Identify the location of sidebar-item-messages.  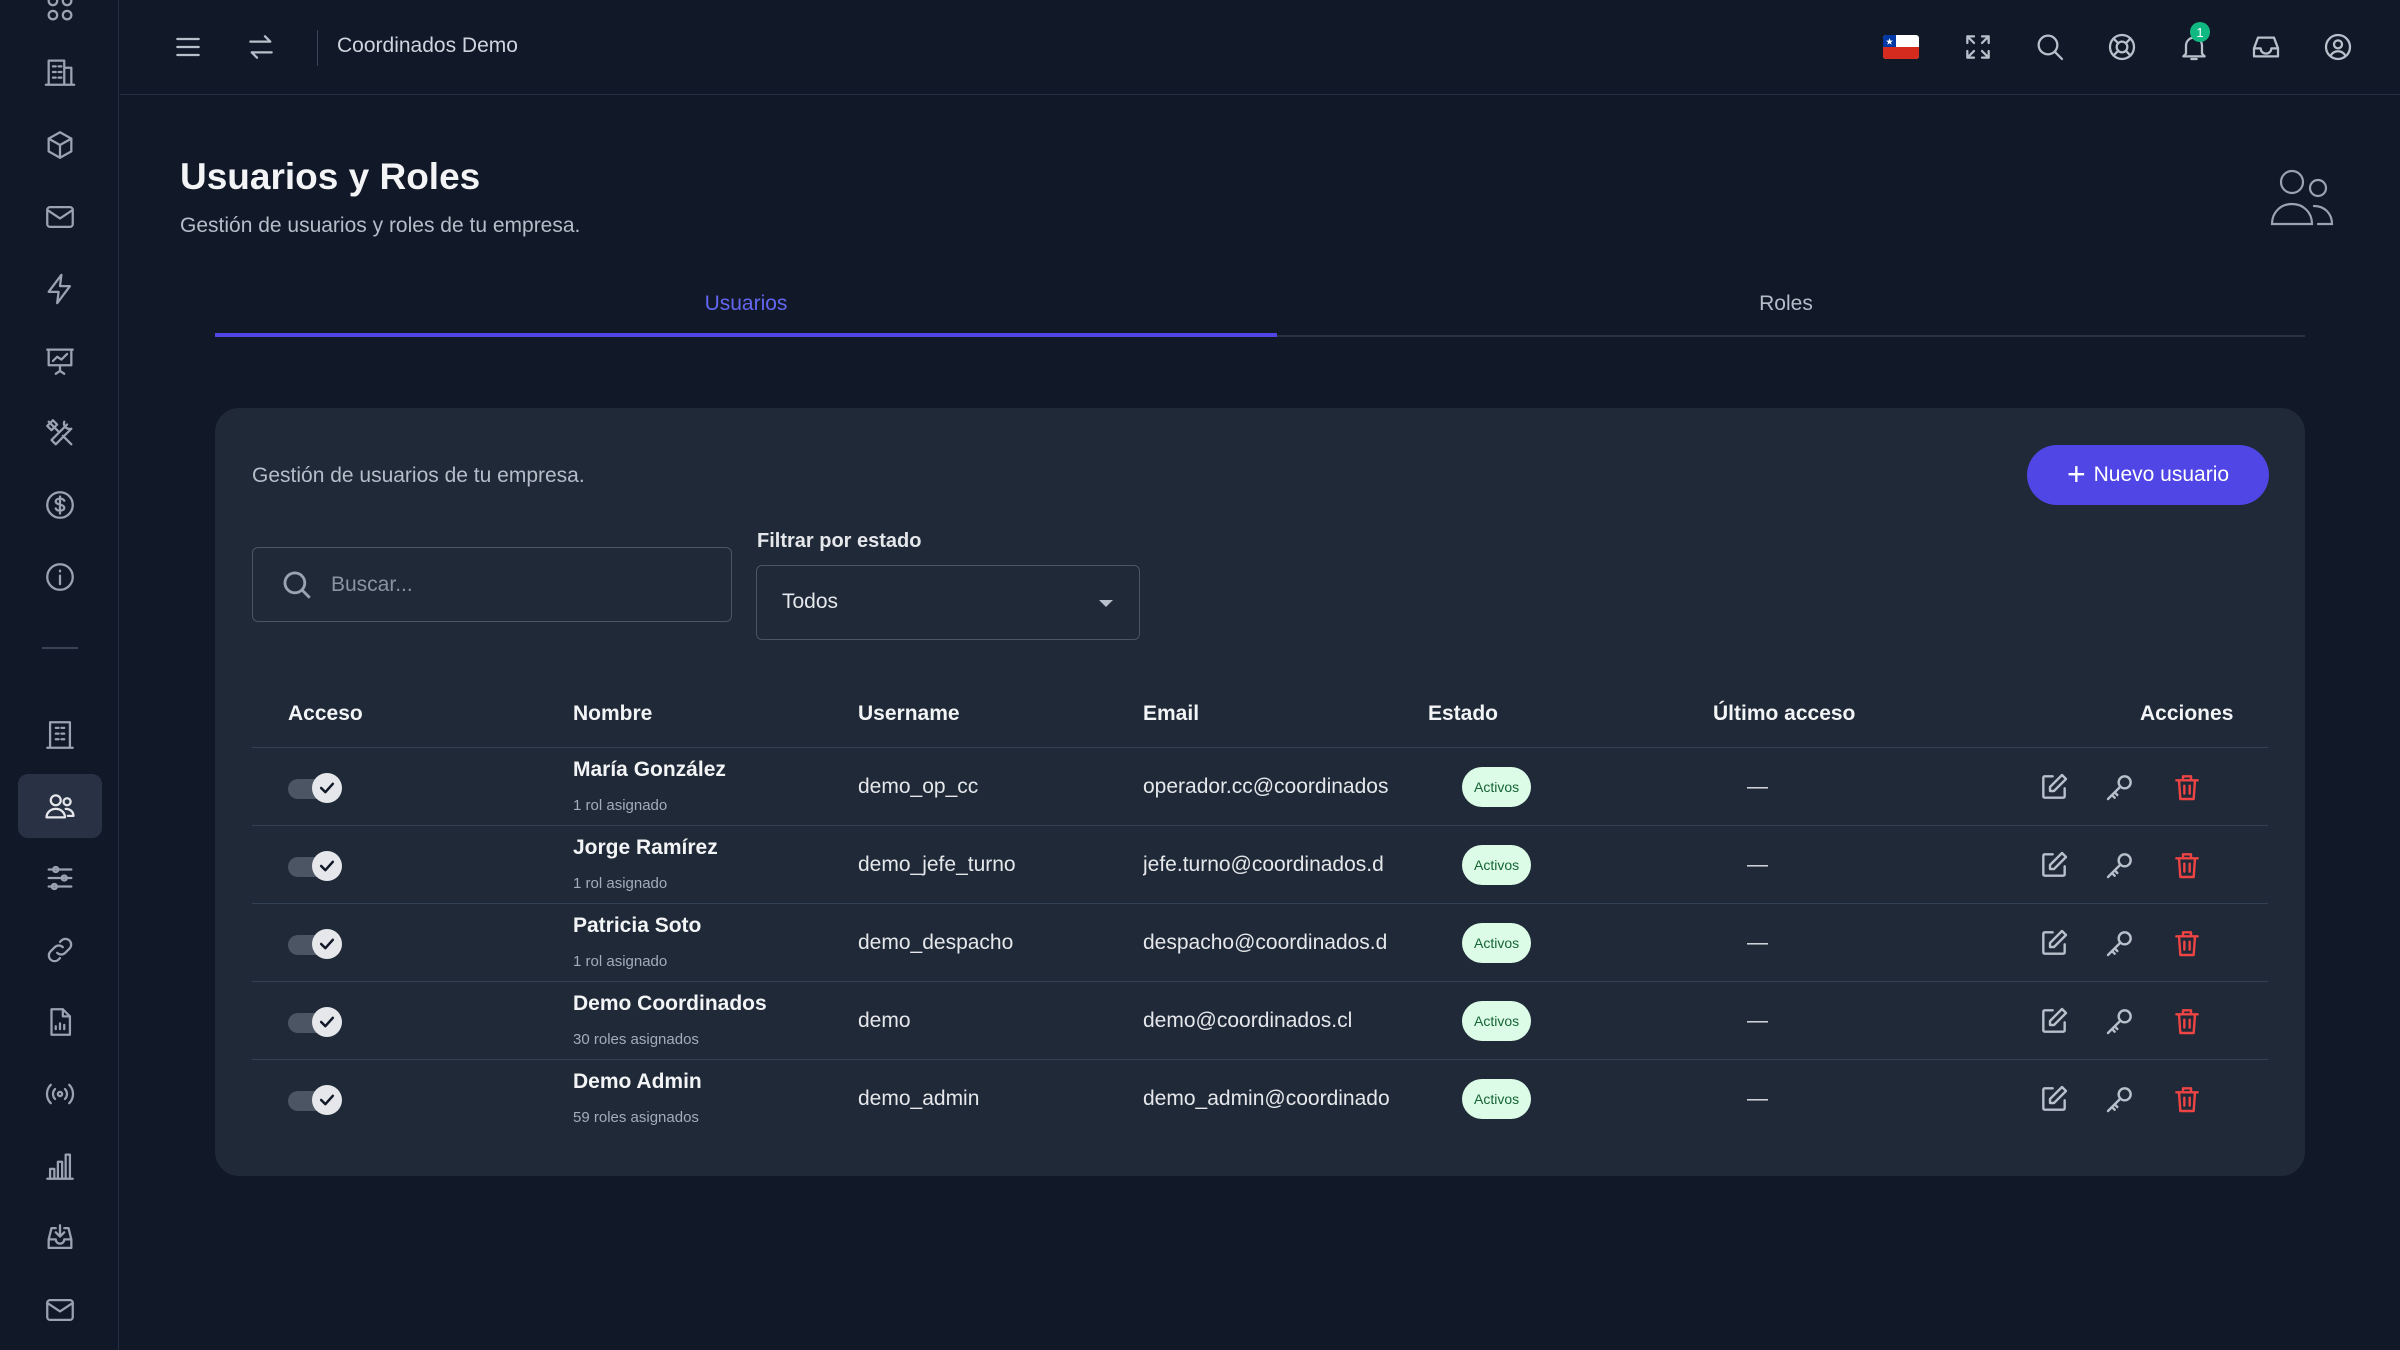
(60, 1310).